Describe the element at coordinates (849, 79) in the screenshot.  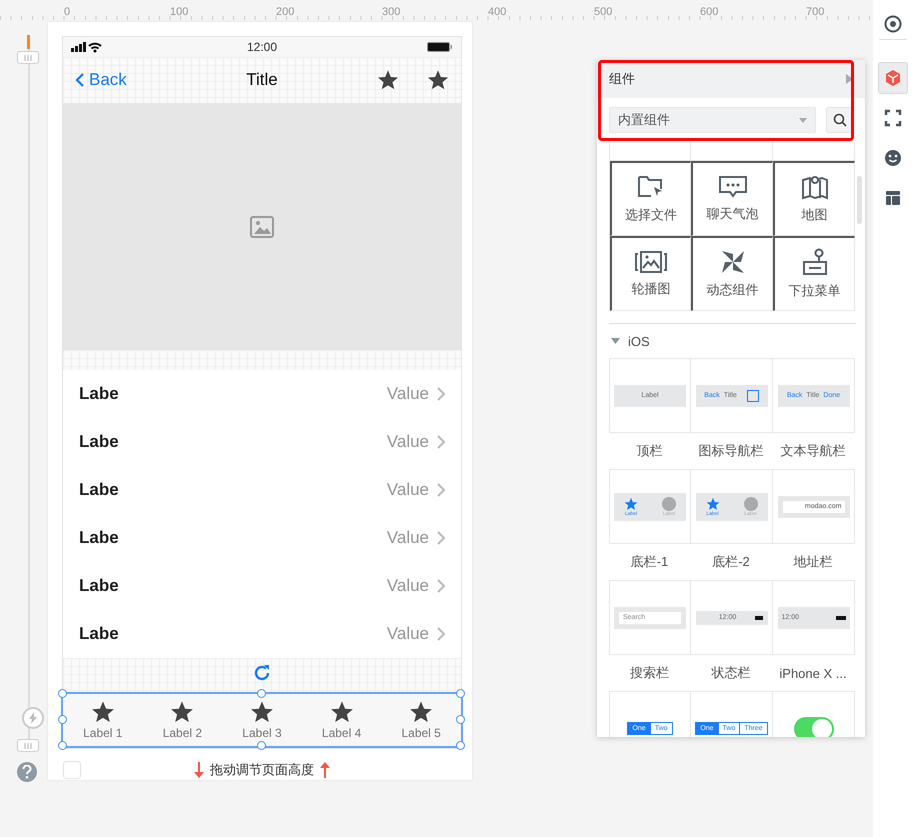
I see `expand-icon` at that location.